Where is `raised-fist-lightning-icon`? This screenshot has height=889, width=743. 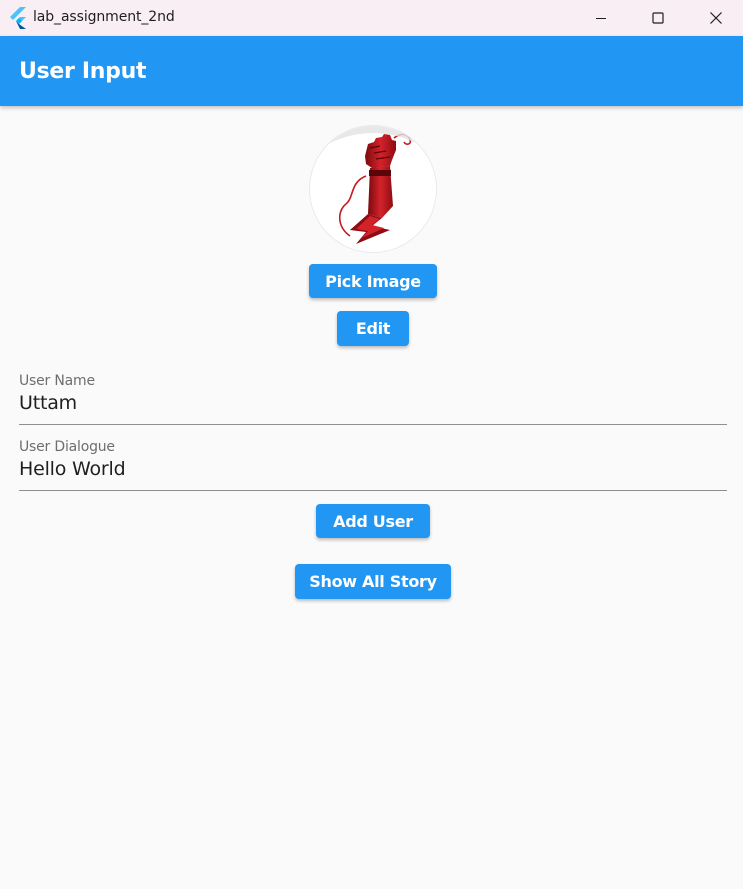
raised-fist-lightning-icon is located at coordinates (373, 189).